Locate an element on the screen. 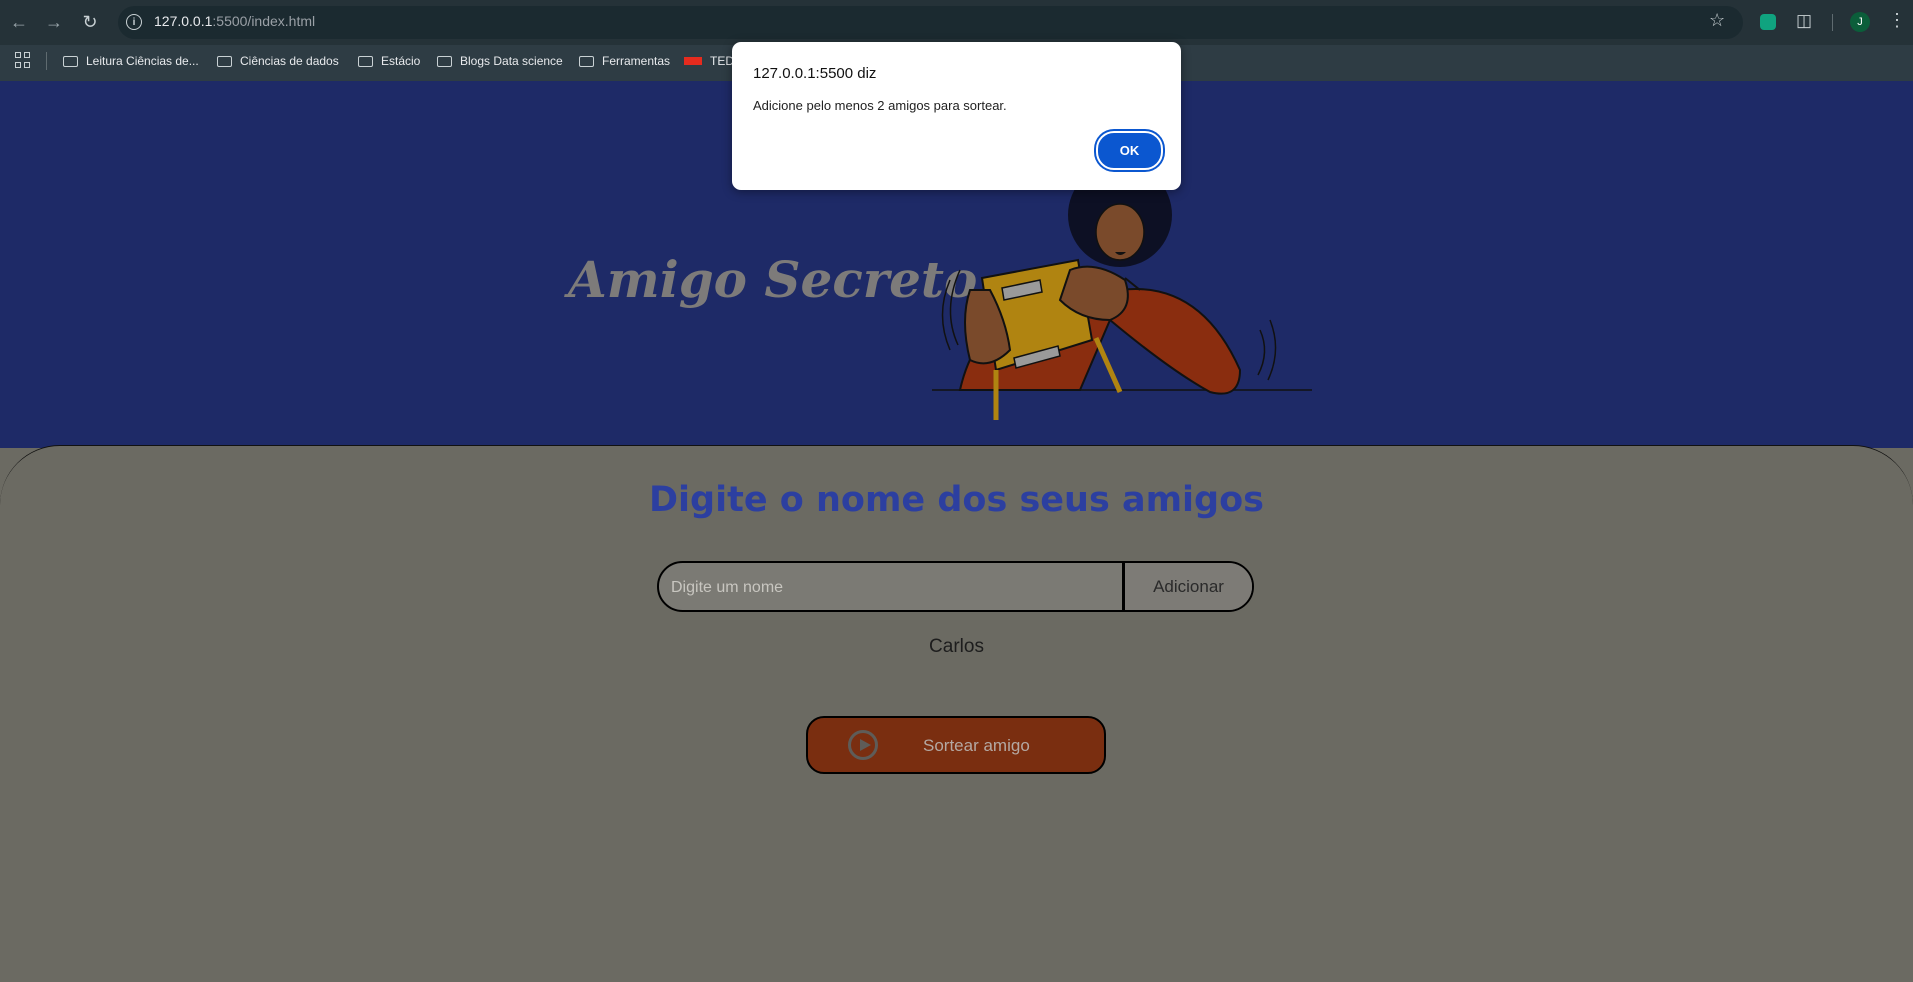 This screenshot has height=982, width=1913. add-button: Adicionar is located at coordinates (1187, 586).